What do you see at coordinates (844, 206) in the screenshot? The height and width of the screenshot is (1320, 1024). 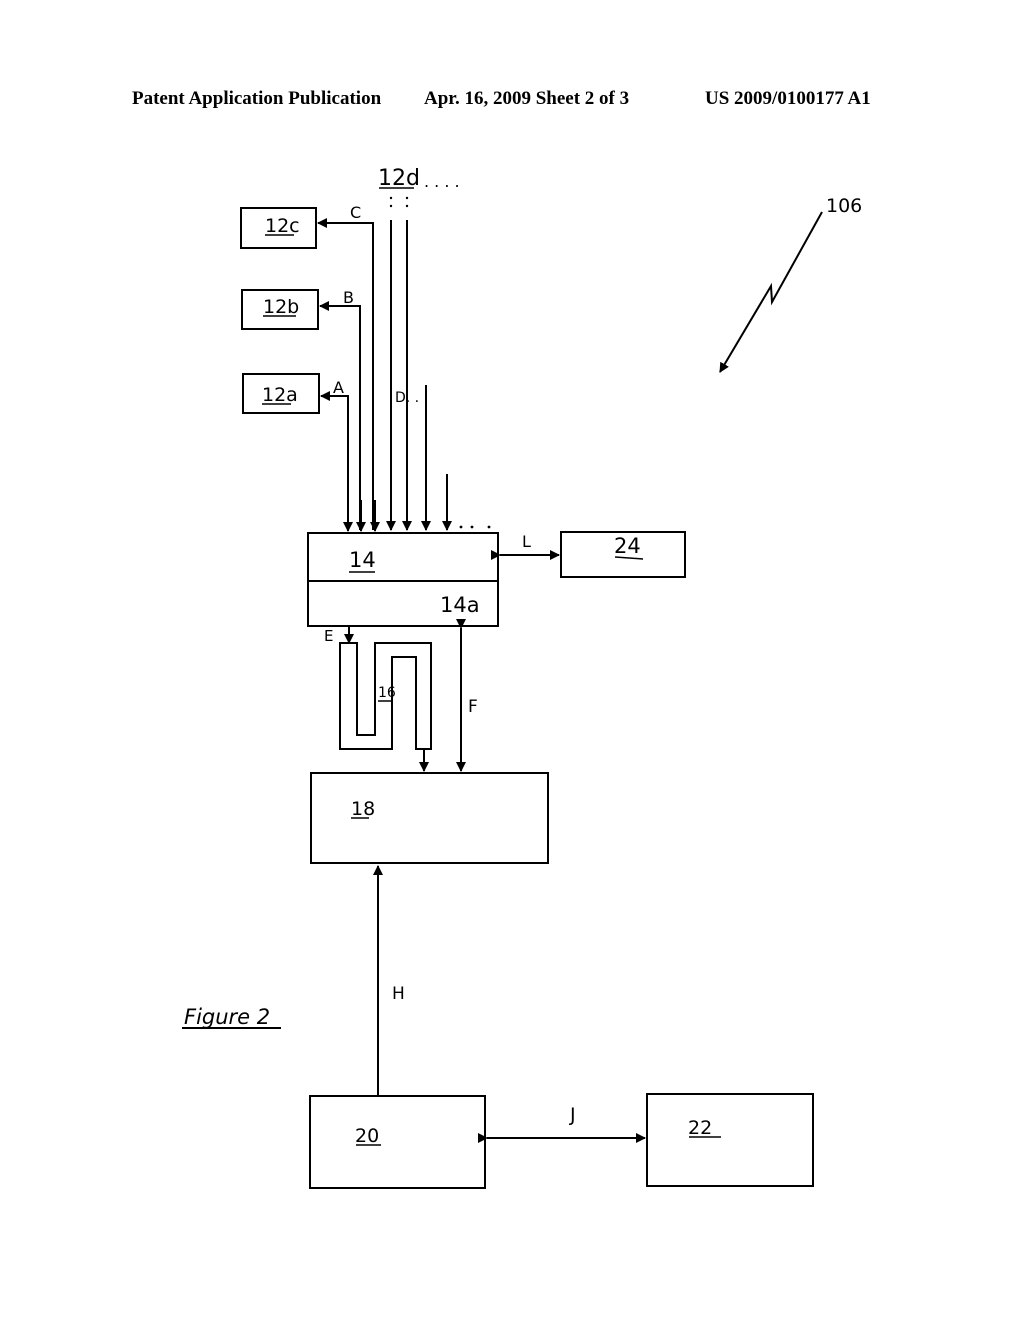 I see `reference-106: 106` at bounding box center [844, 206].